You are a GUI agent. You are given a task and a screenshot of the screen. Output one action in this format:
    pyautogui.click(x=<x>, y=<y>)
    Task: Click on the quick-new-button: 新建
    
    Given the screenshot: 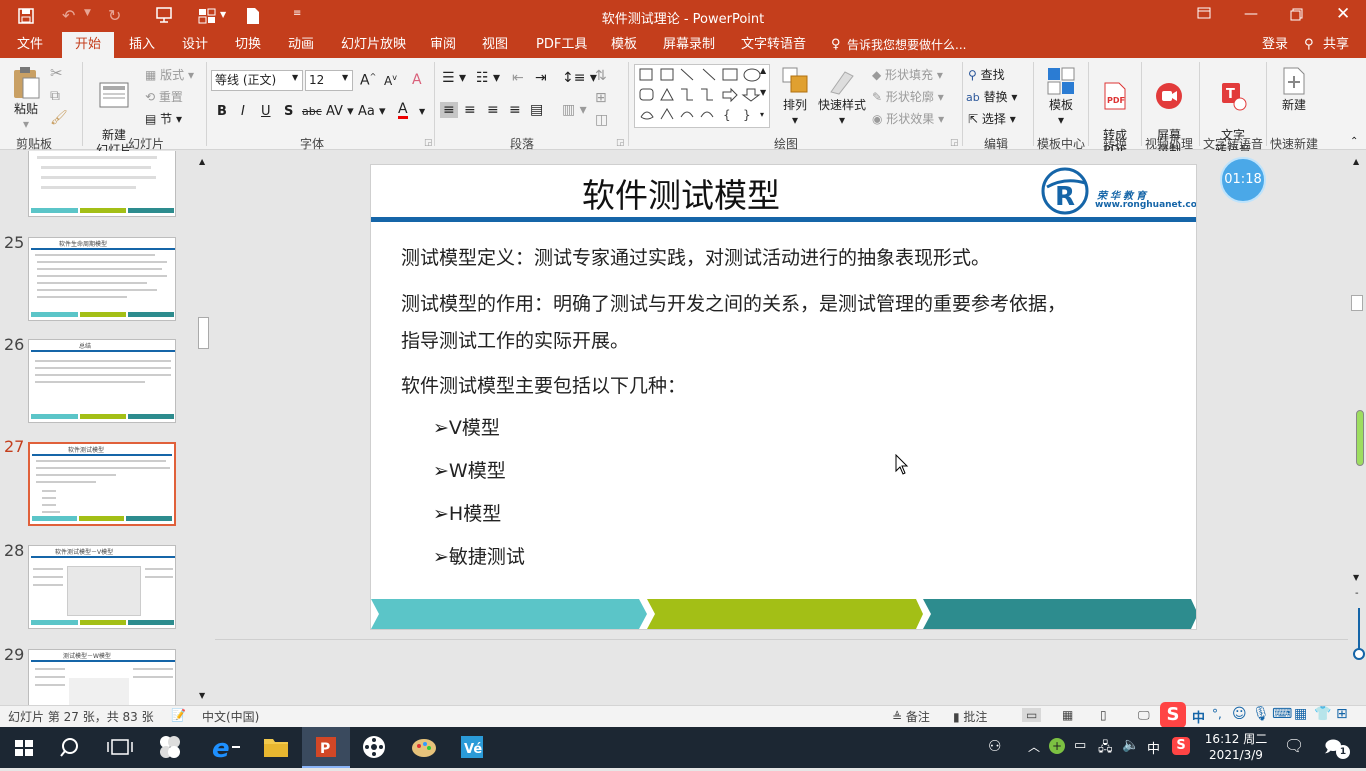 What is the action you would take?
    pyautogui.click(x=1294, y=89)
    